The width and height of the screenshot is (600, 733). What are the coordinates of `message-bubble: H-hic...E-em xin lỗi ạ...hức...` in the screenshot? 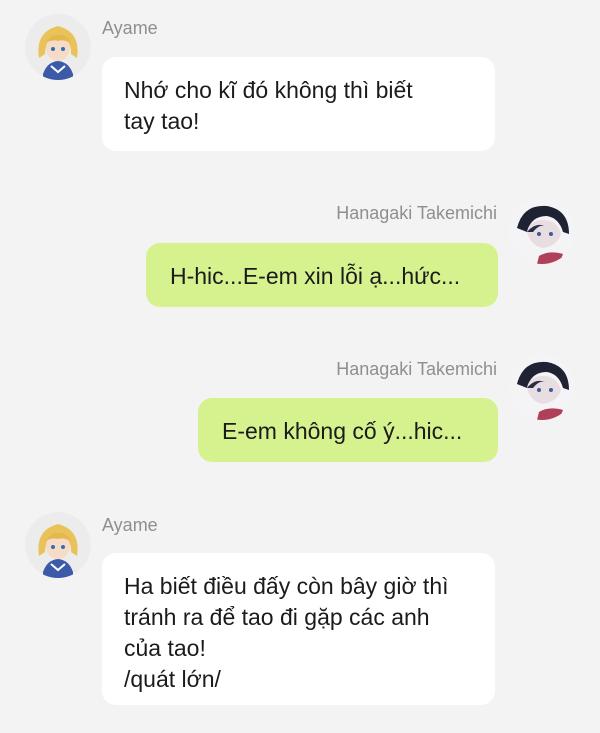 It's located at (322, 275).